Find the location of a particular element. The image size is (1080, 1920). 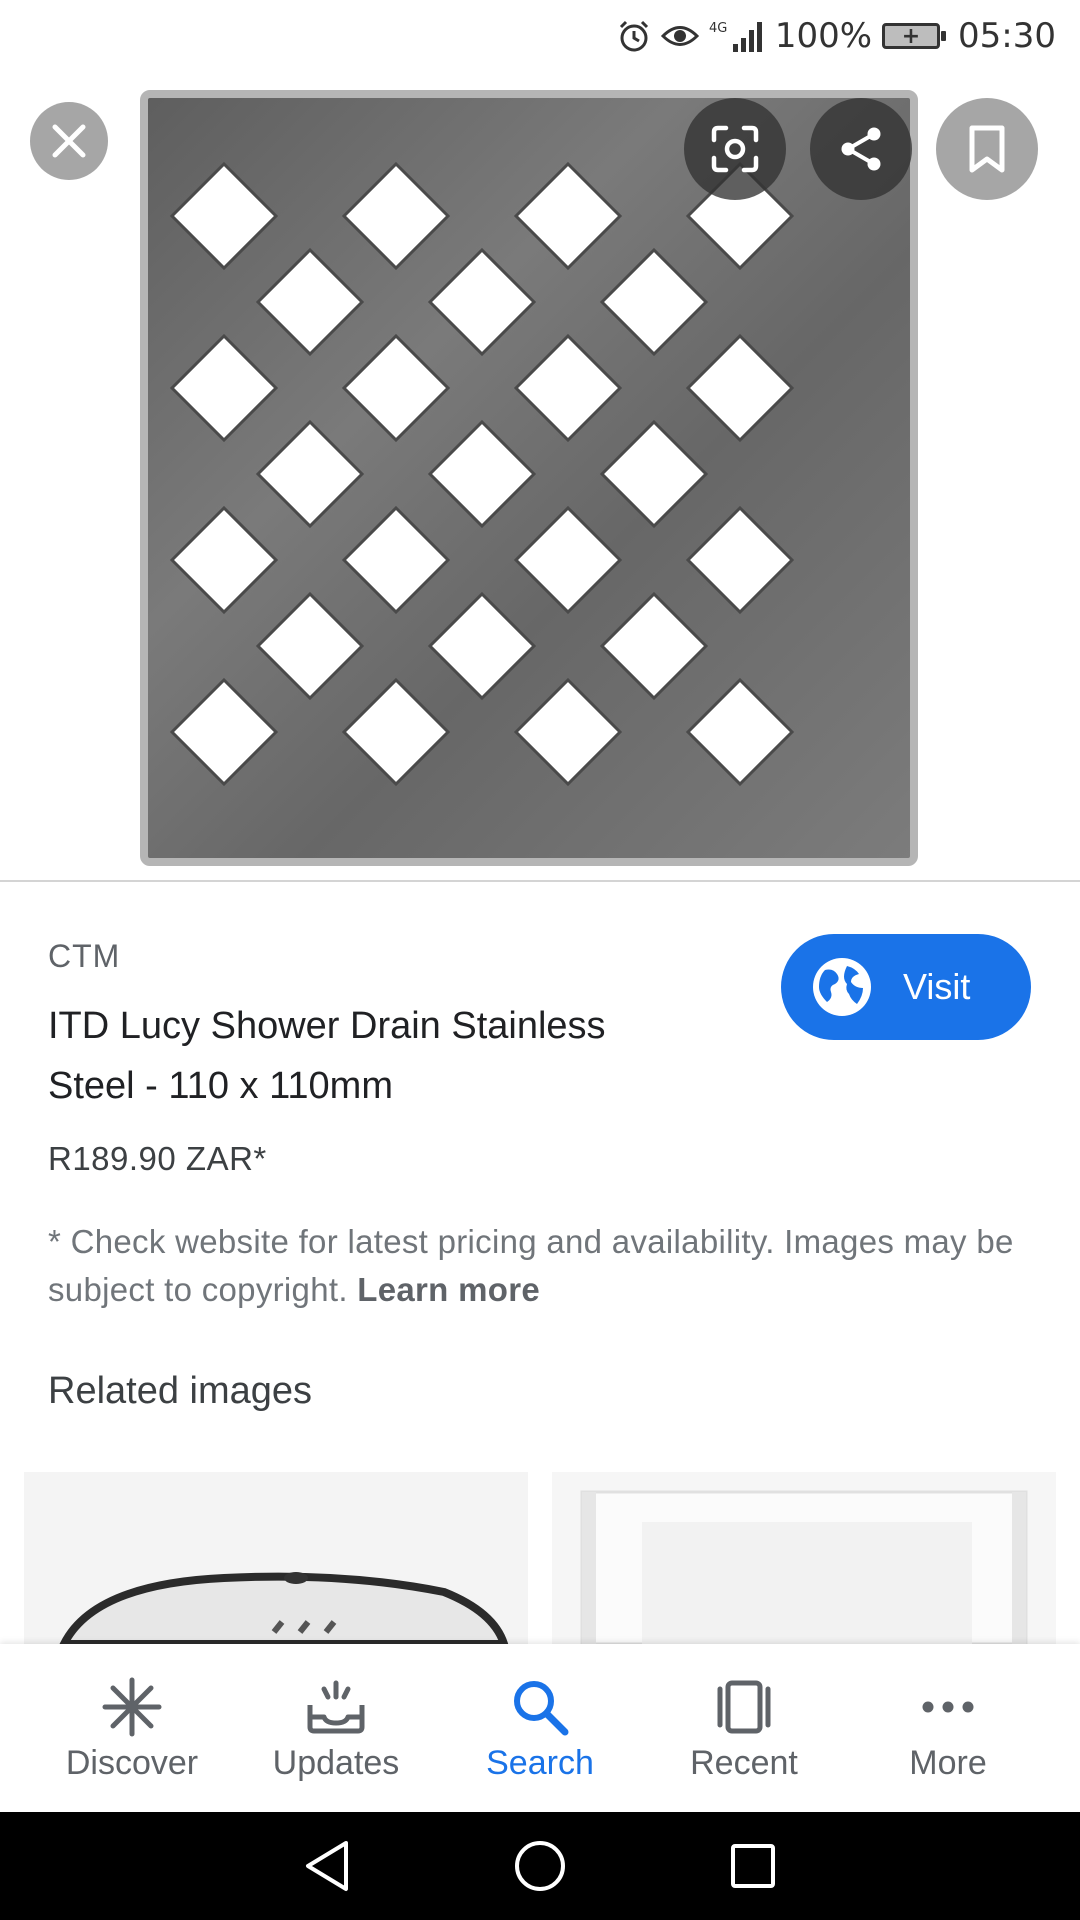

visit-label: Visit is located at coordinates (937, 986).